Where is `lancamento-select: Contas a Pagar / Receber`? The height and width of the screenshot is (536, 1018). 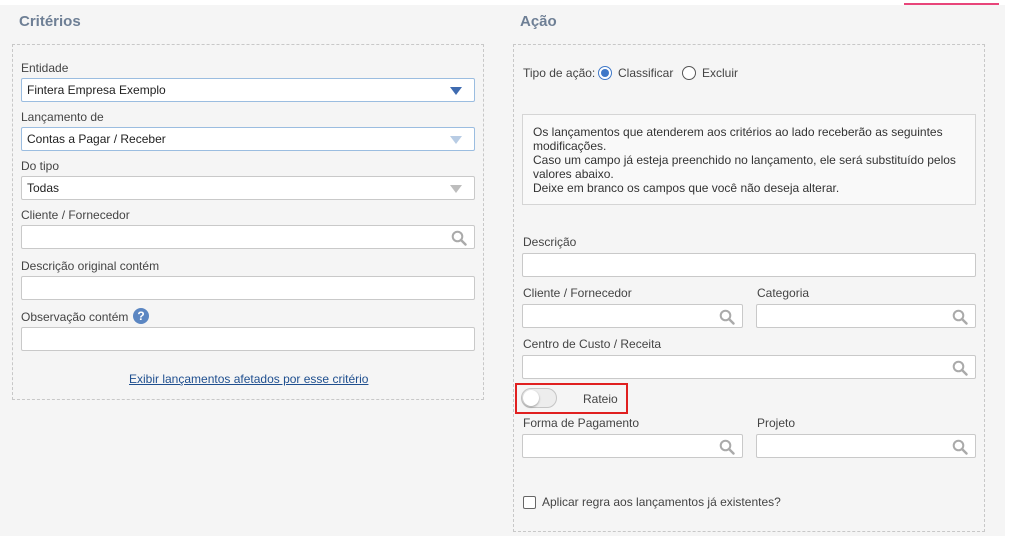 lancamento-select: Contas a Pagar / Receber is located at coordinates (248, 139).